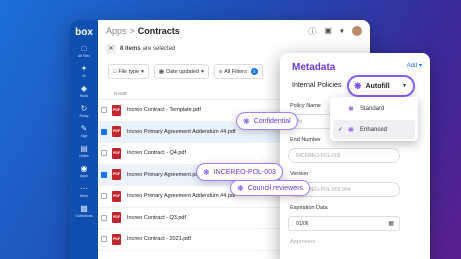 The height and width of the screenshot is (259, 461). Describe the element at coordinates (404, 86) in the screenshot. I see `chevron-down-icon: ▼` at that location.